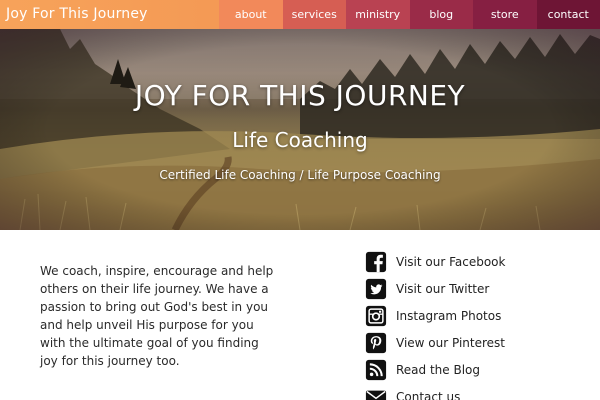 The image size is (600, 400). What do you see at coordinates (443, 288) in the screenshot?
I see `twitter-link-label: Visit our Twitter` at bounding box center [443, 288].